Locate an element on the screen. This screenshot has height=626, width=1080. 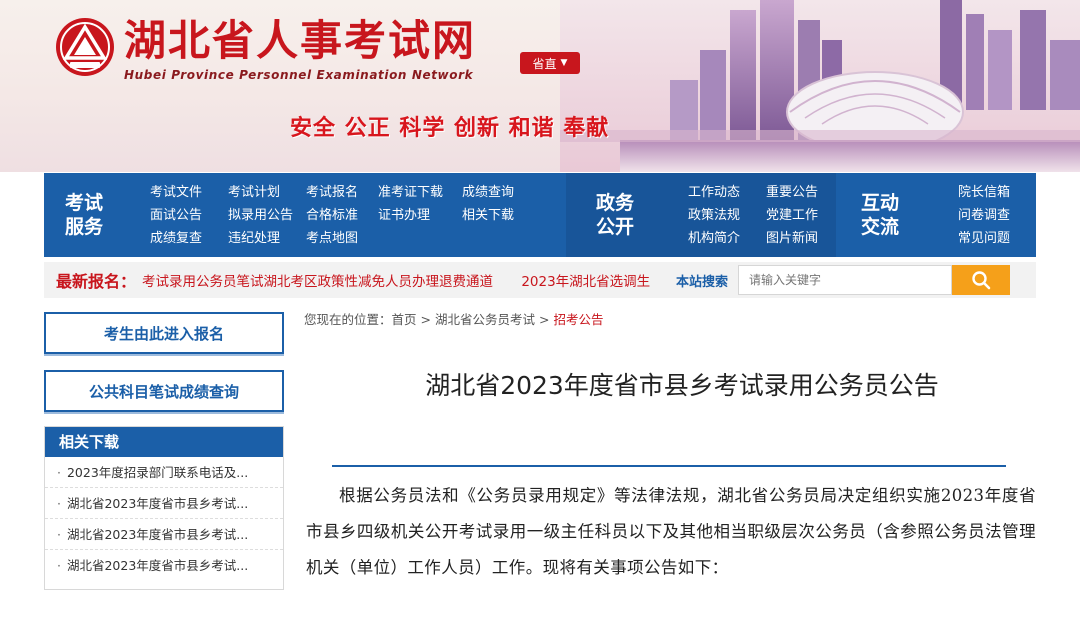
nav-link-director-mailbox: 院长信箱 is located at coordinates (993, 192).